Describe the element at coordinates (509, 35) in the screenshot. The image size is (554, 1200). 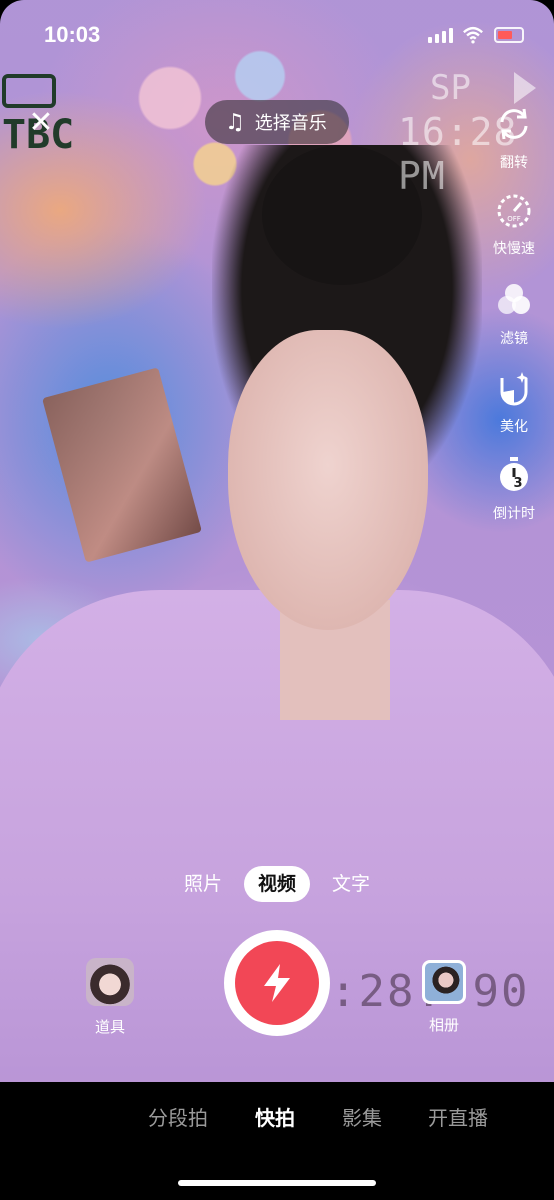
I see `battery-icon` at that location.